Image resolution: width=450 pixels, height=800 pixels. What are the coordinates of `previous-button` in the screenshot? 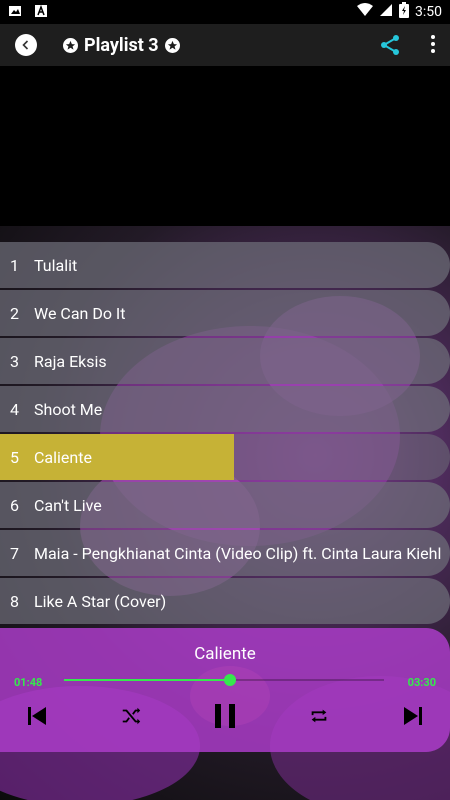 It's located at (37, 718).